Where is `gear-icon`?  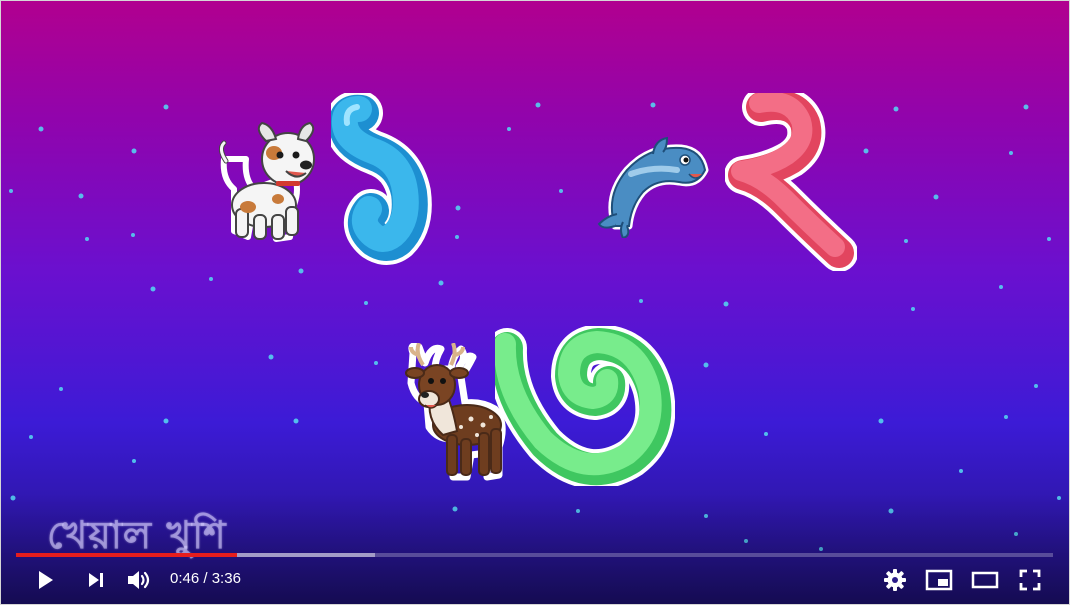 gear-icon is located at coordinates (895, 580).